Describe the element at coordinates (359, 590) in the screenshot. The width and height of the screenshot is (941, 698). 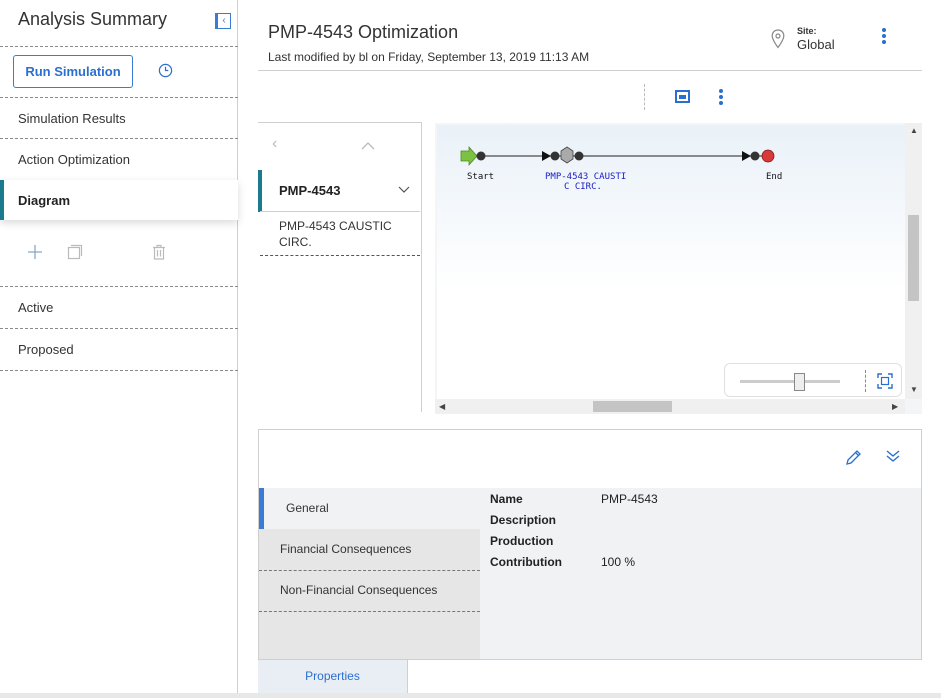
I see `tab-label: Non-Financial Consequences` at that location.